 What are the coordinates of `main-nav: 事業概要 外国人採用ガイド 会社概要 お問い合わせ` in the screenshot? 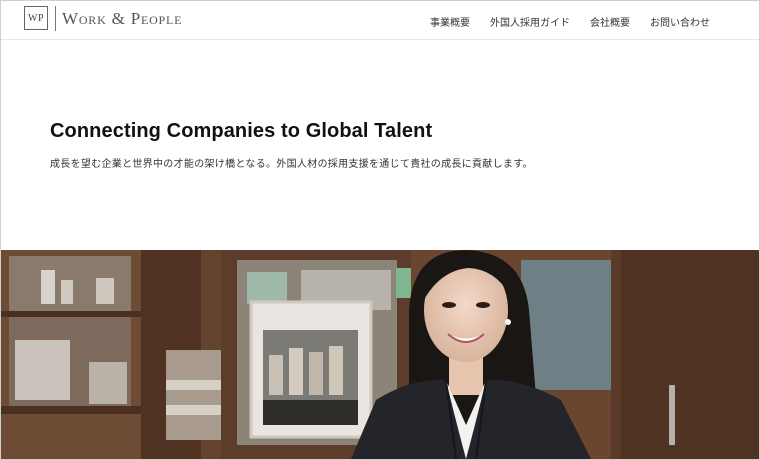 It's located at (560, 21).